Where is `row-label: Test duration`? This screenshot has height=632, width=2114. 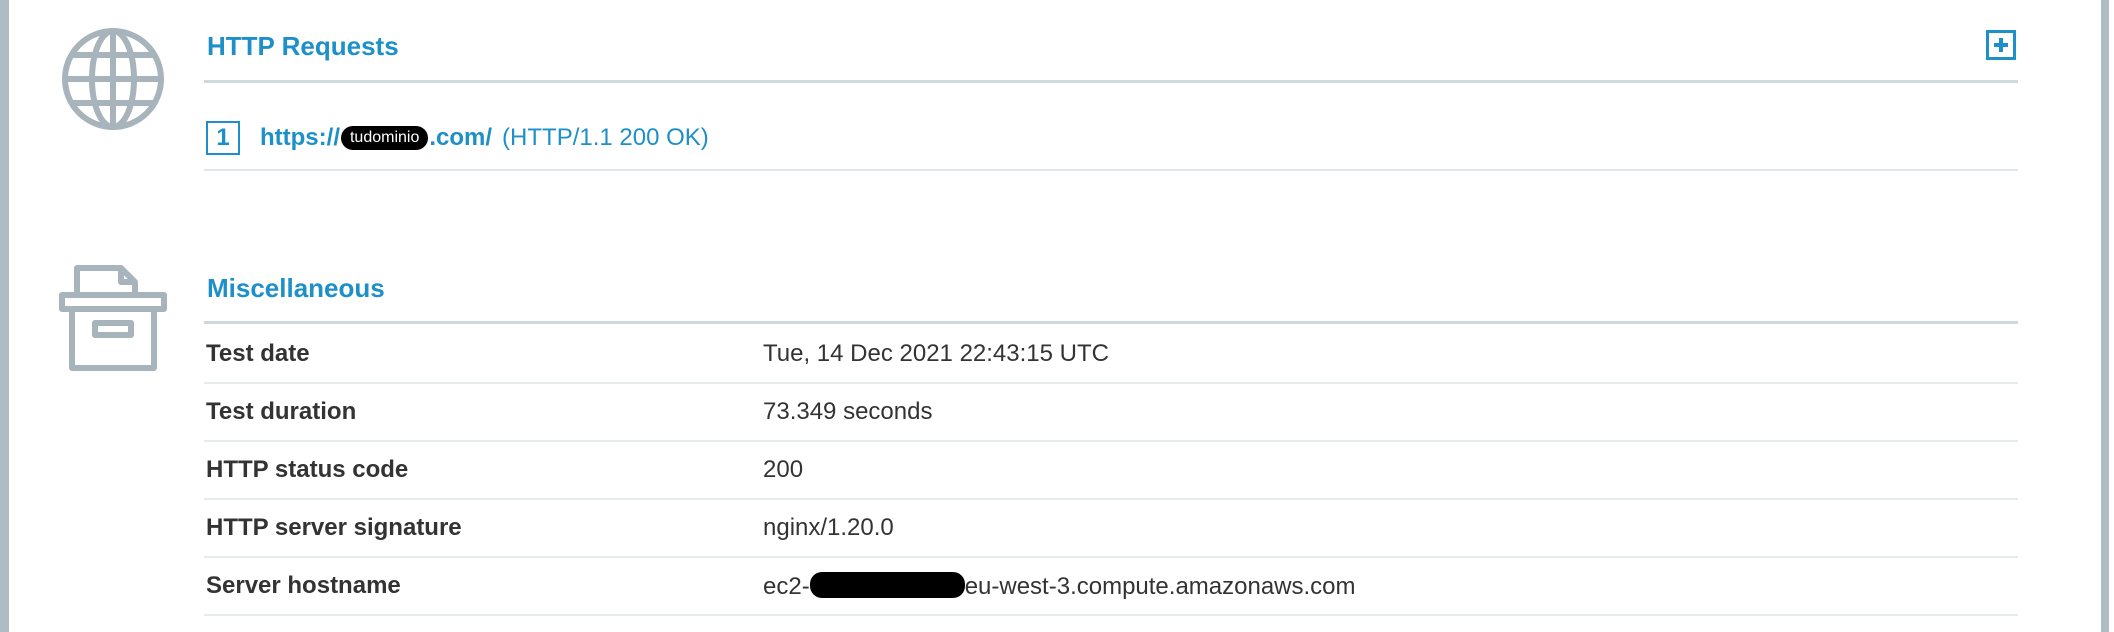
row-label: Test duration is located at coordinates (483, 412).